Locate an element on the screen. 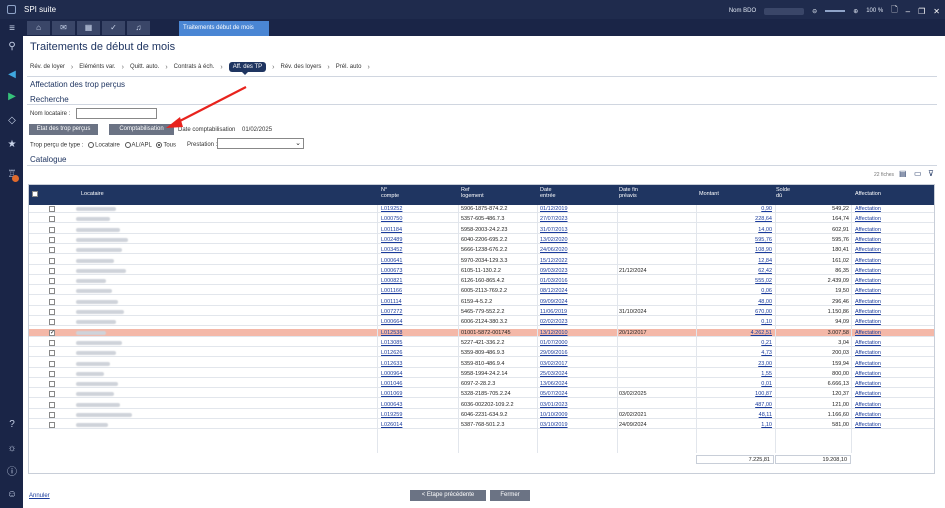 The height and width of the screenshot is (508, 945). compte-link: L000673 is located at coordinates (391, 271).